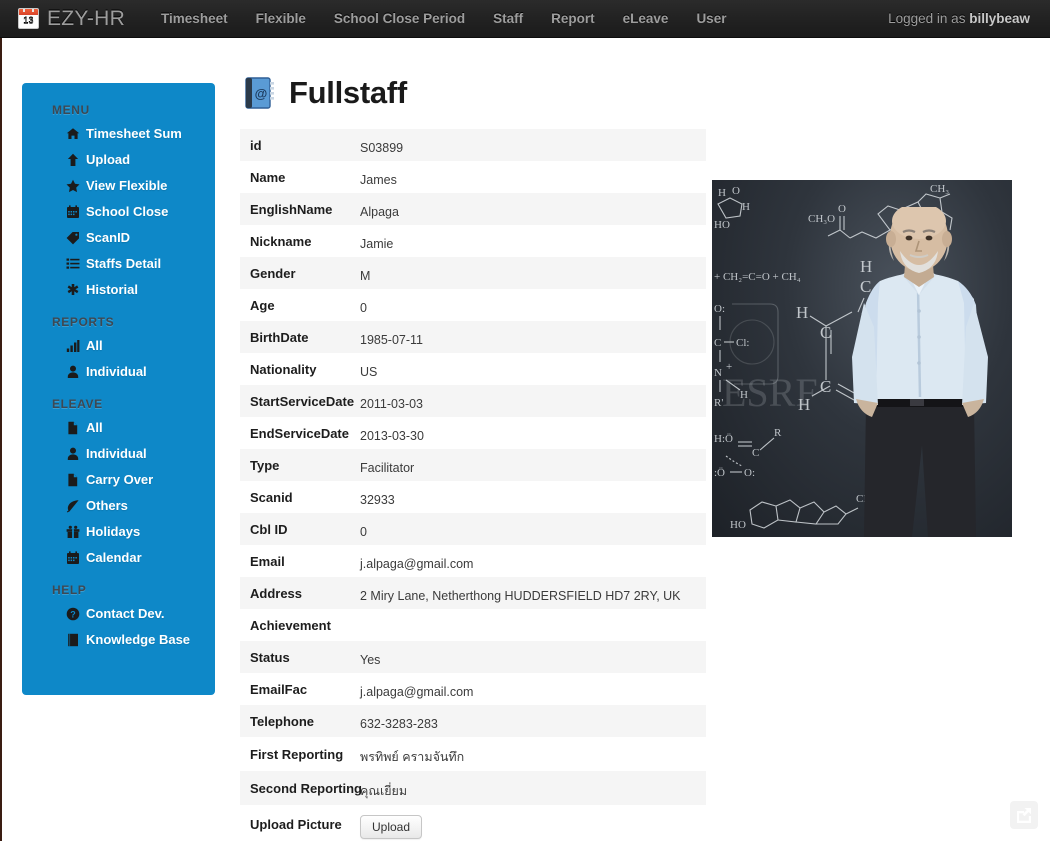 This screenshot has width=1050, height=843. What do you see at coordinates (300, 824) in the screenshot?
I see `upload-picture-label: Upload Picture` at bounding box center [300, 824].